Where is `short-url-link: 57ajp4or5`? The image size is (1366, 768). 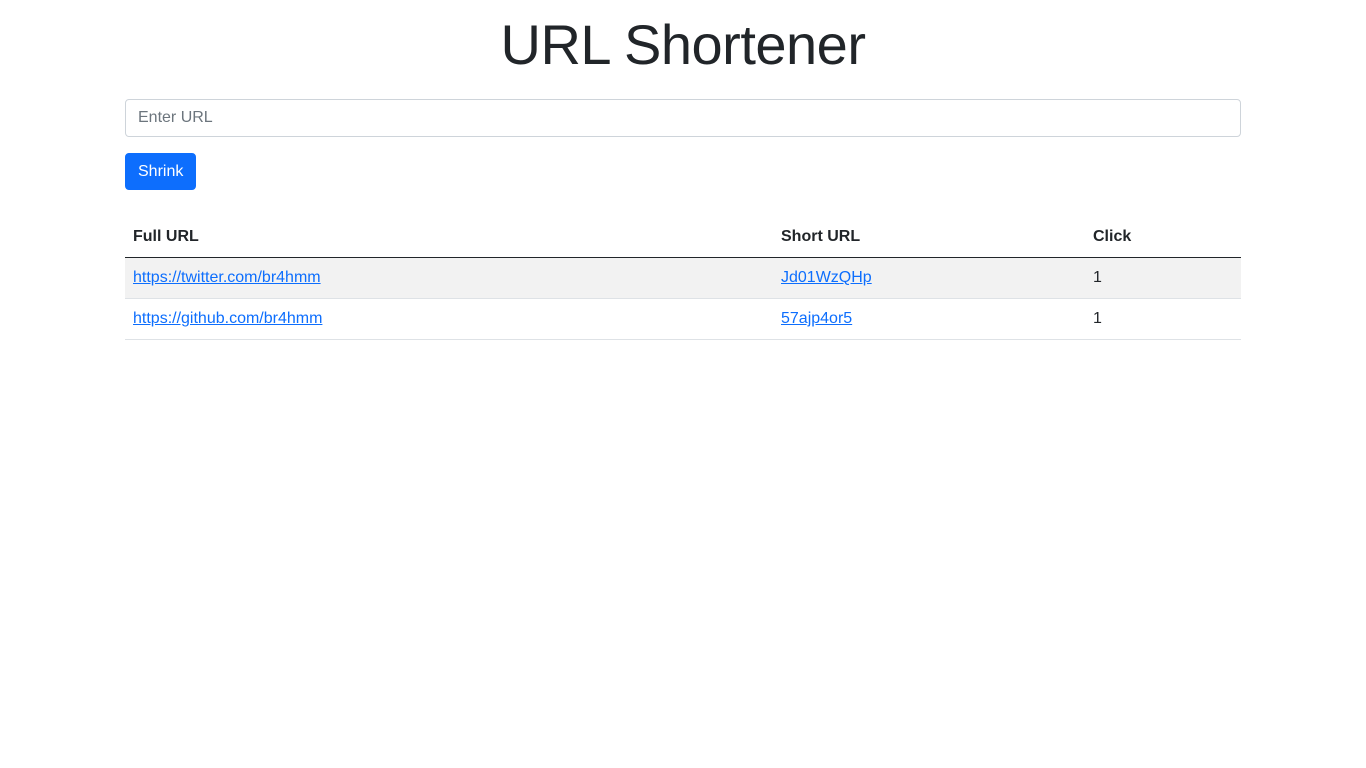
short-url-link: 57ajp4or5 is located at coordinates (816, 318).